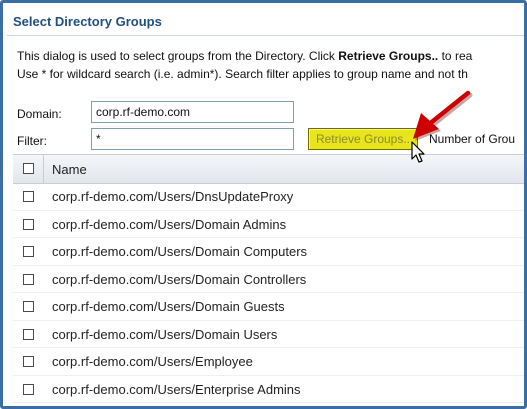 This screenshot has width=527, height=409. Describe the element at coordinates (192, 139) in the screenshot. I see `filter-input: *` at that location.